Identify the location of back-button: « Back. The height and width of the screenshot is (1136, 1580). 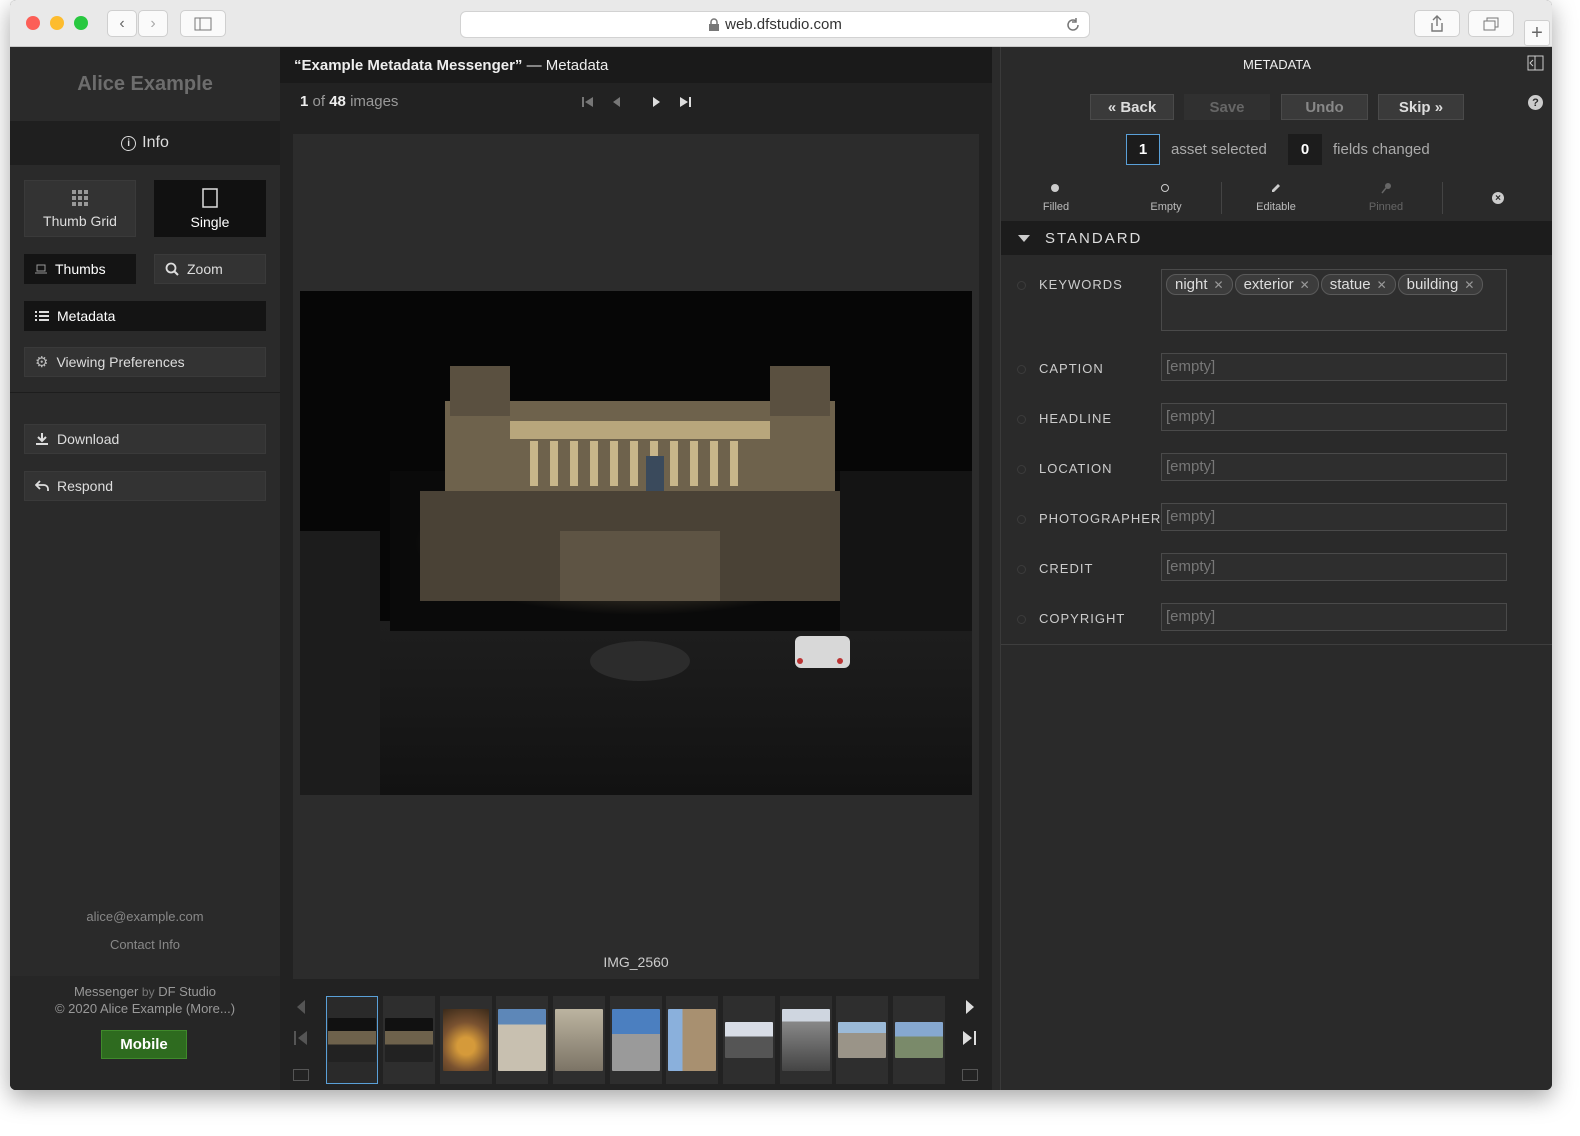
(1132, 107).